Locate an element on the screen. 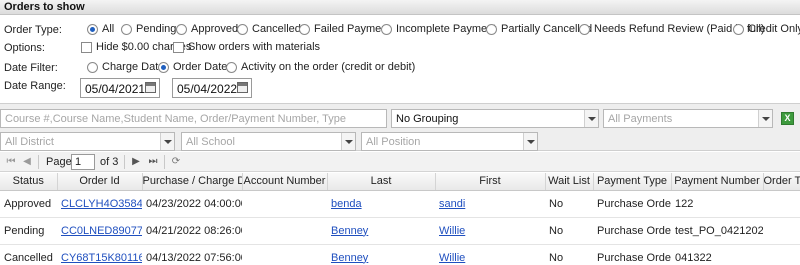  last-page-icon: ⏭ is located at coordinates (153, 162).